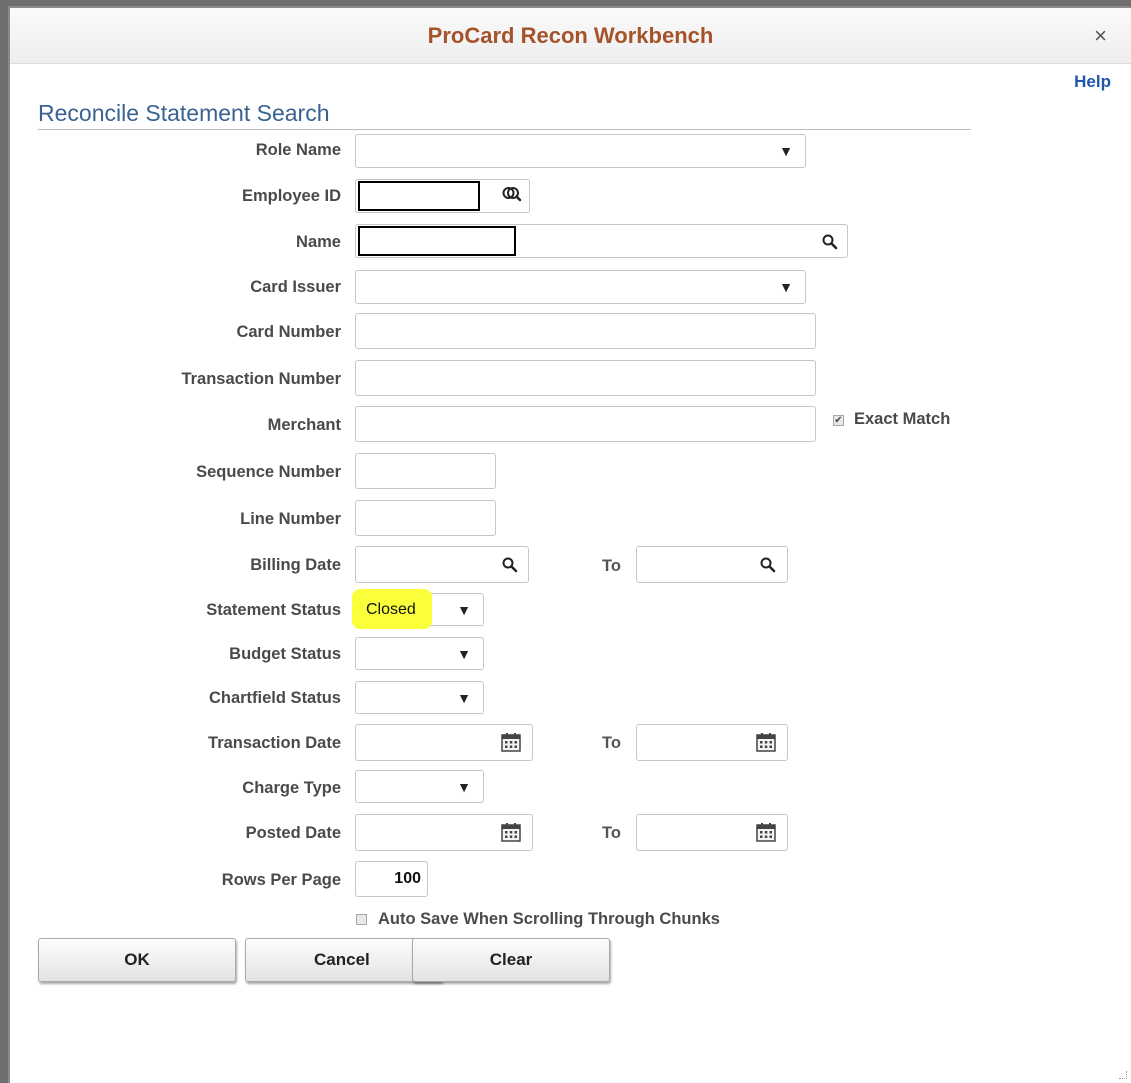 Image resolution: width=1131 pixels, height=1083 pixels. What do you see at coordinates (361, 919) in the screenshot?
I see `auto-save-checkbox` at bounding box center [361, 919].